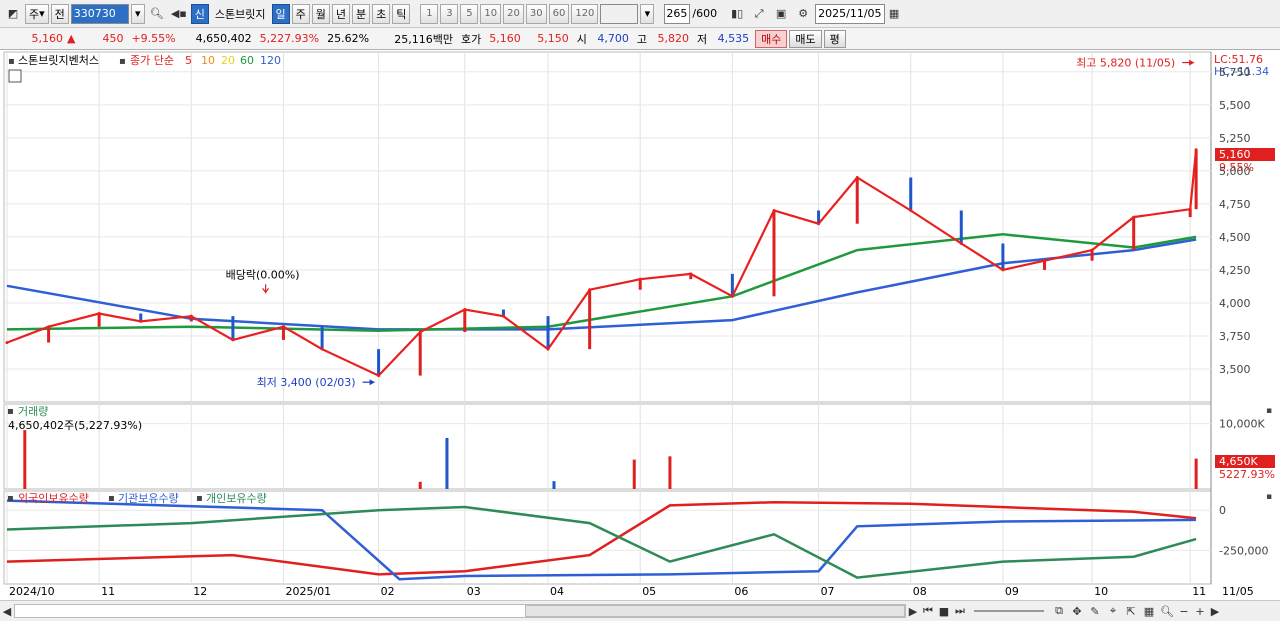 This screenshot has width=1280, height=621. What do you see at coordinates (1215, 611) in the screenshot?
I see `scroll-end-icon: ▶` at bounding box center [1215, 611].